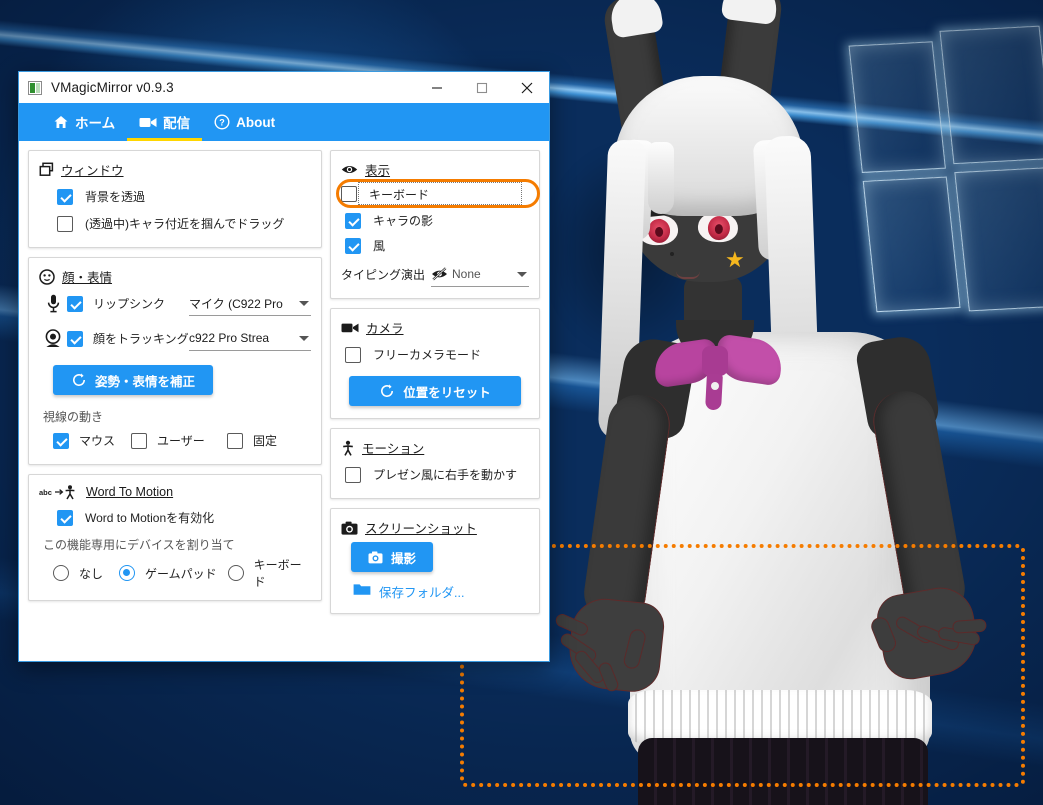 The image size is (1043, 805). I want to click on display-settings-title: 表示, so click(378, 171).